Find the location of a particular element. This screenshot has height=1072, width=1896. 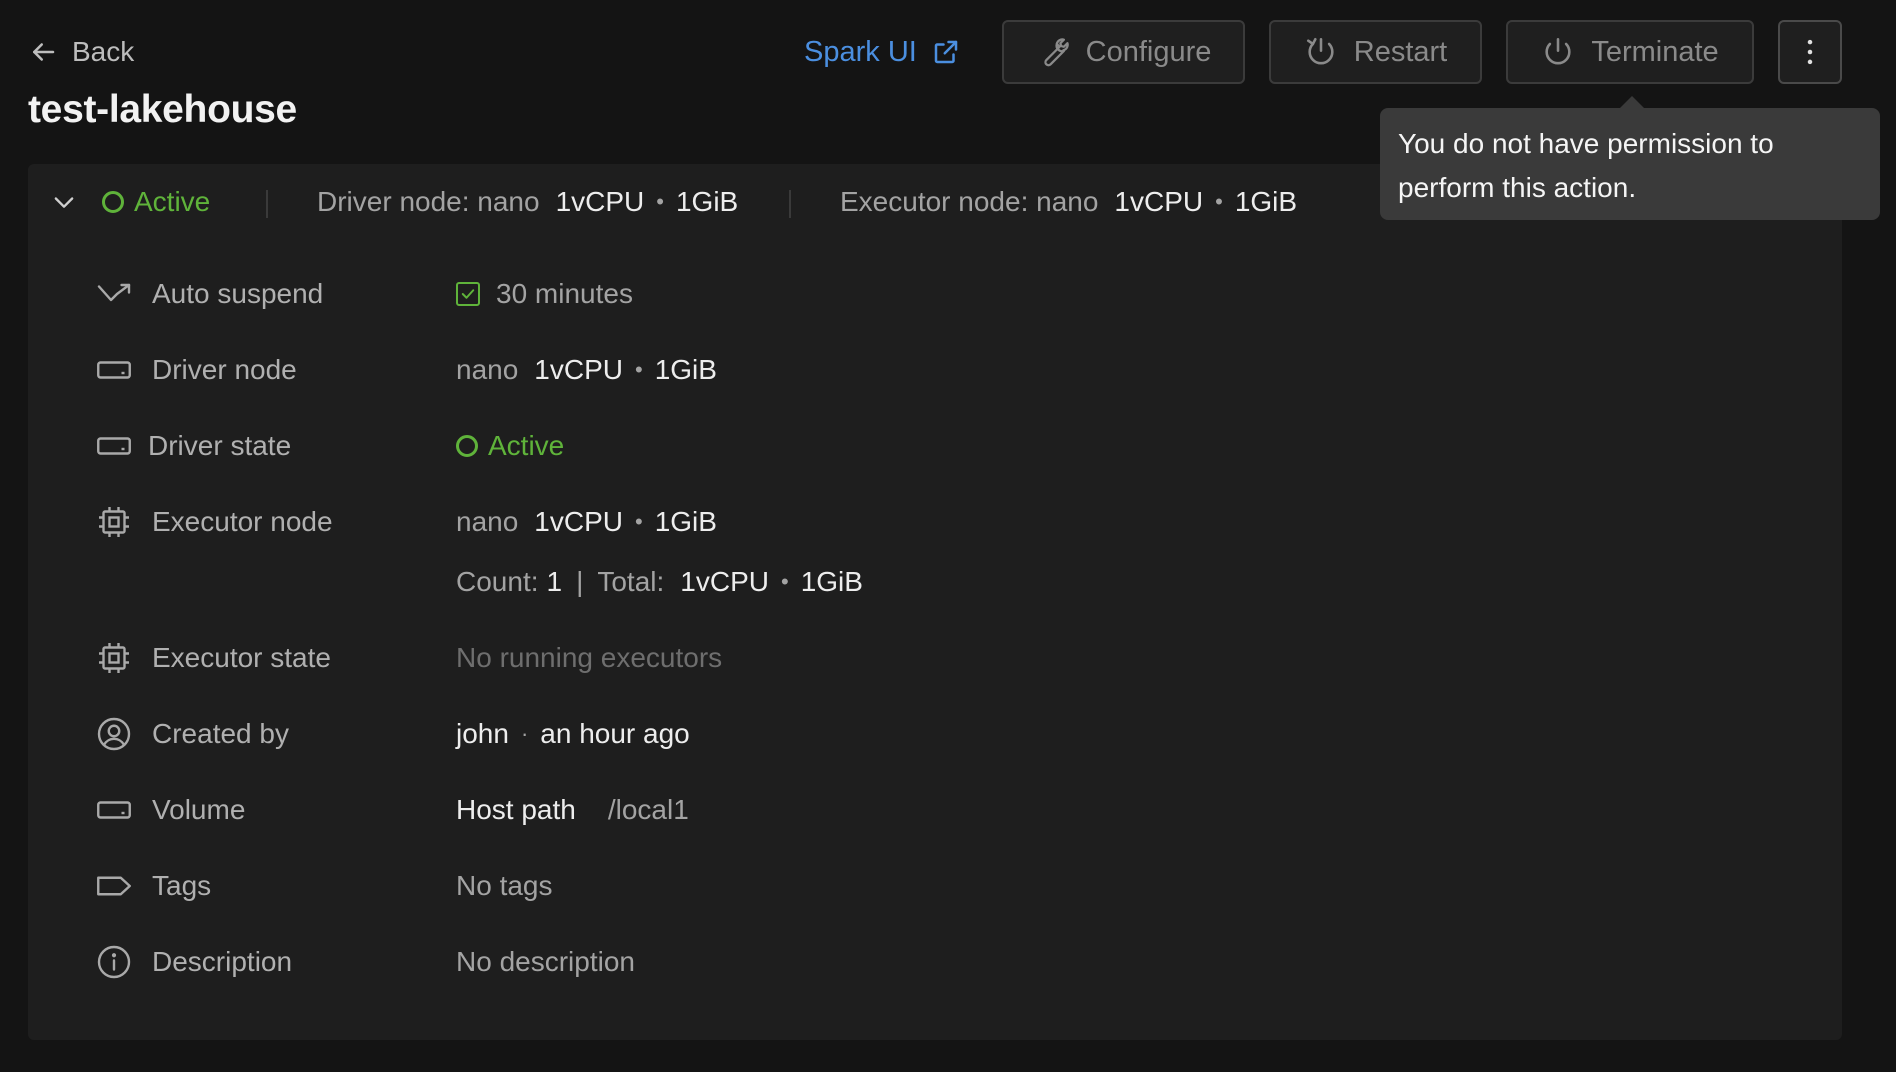

executor-node-label: Executor node is located at coordinates (242, 521).